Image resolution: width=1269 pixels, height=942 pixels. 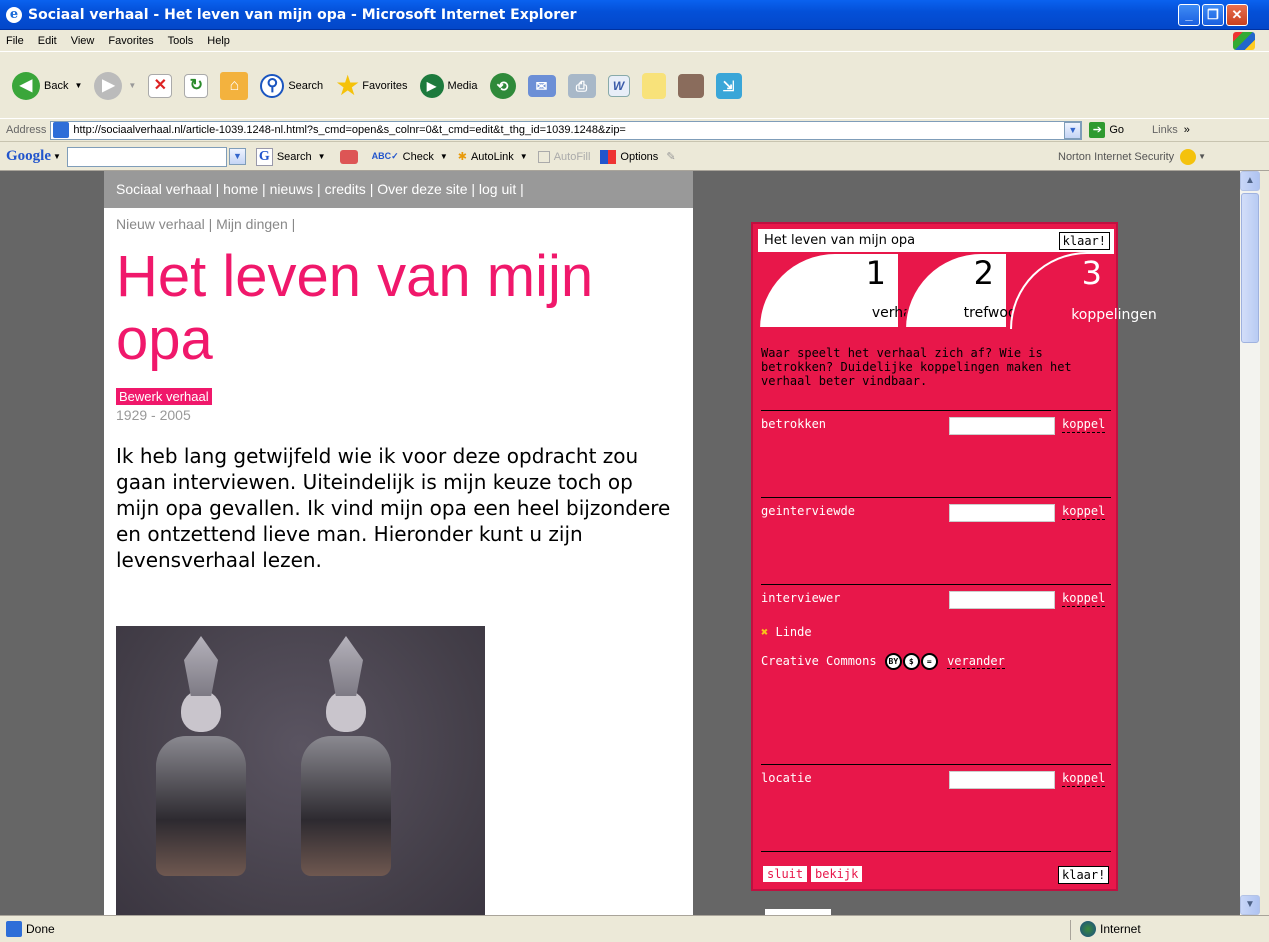 I want to click on refresh-icon: ↻, so click(x=196, y=85).